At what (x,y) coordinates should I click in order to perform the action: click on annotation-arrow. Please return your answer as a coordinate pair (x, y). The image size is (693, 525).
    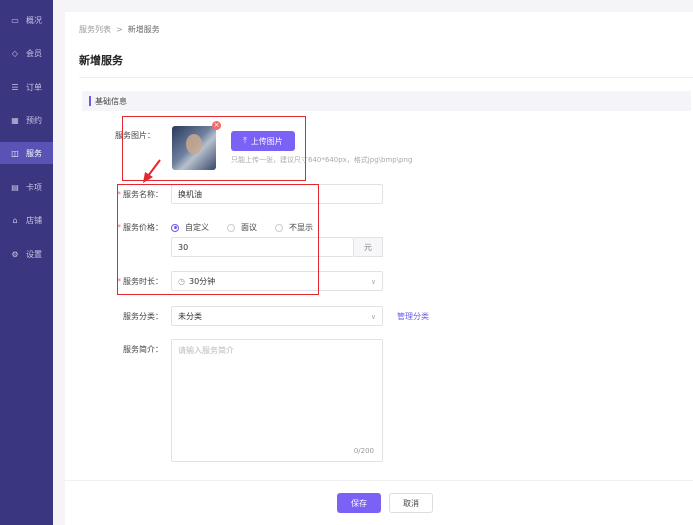
    Looking at the image, I should click on (152, 171).